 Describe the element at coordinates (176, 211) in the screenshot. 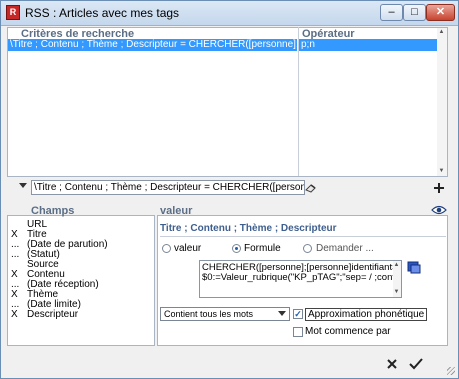

I see `value-header: valeur` at that location.